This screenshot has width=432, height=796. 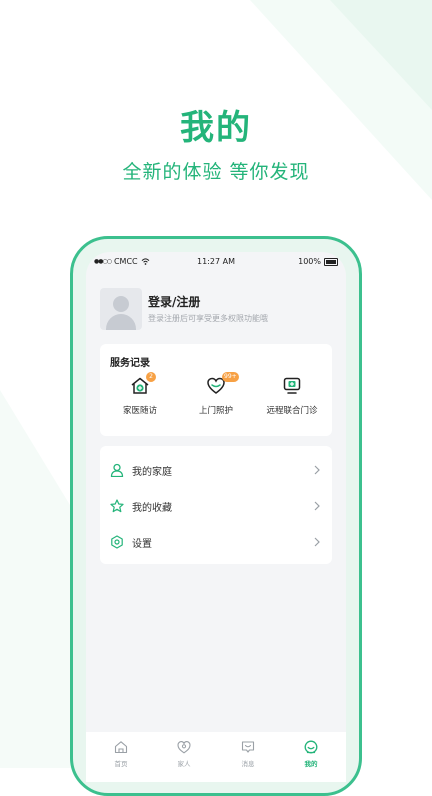 I want to click on status-bar-right: 100%, so click(x=318, y=261).